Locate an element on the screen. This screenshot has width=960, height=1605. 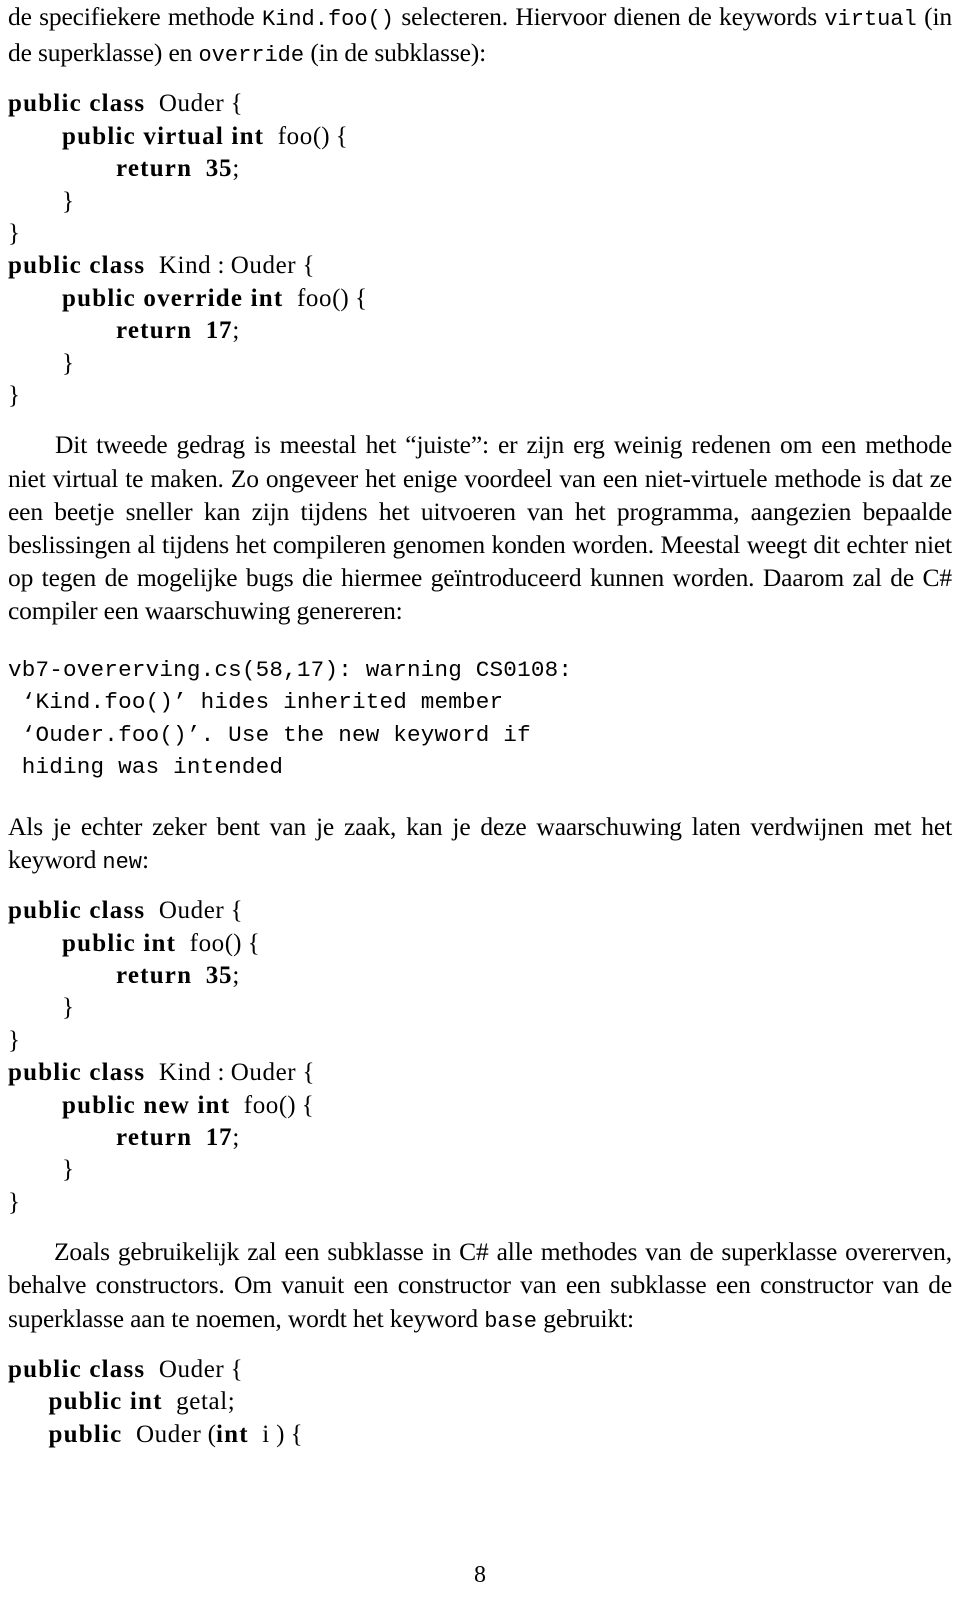
inline-code-kind-foo: Kind.foo() is located at coordinates (327, 19).